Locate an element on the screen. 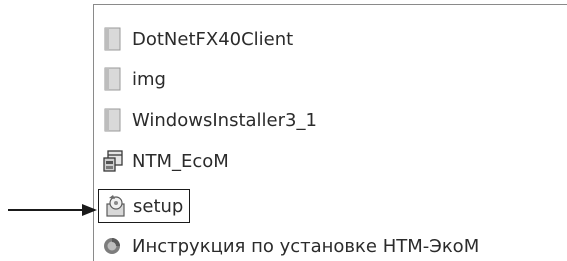 The width and height of the screenshot is (567, 261). setup-icon is located at coordinates (118, 206).